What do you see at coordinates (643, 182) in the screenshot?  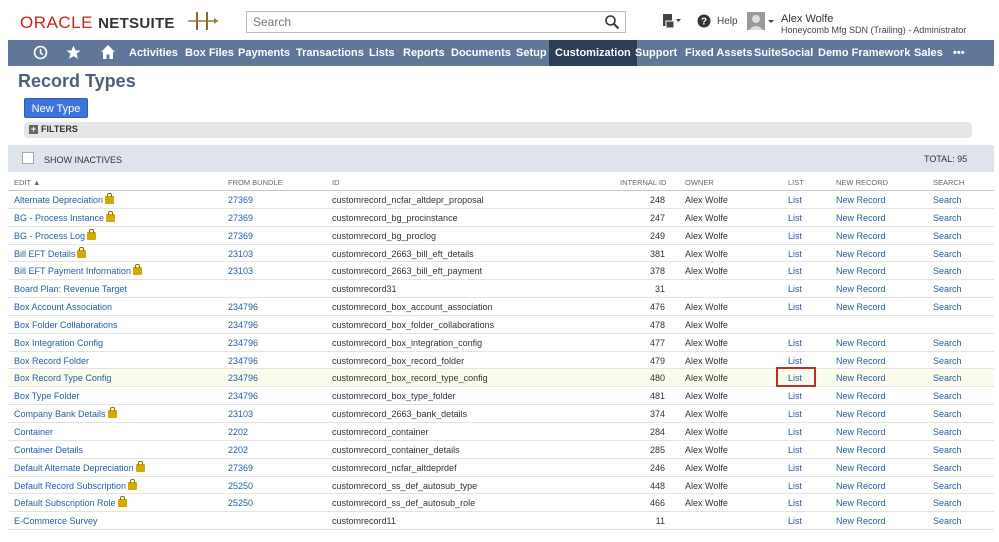 I see `col-internal-id: INTERNAL ID` at bounding box center [643, 182].